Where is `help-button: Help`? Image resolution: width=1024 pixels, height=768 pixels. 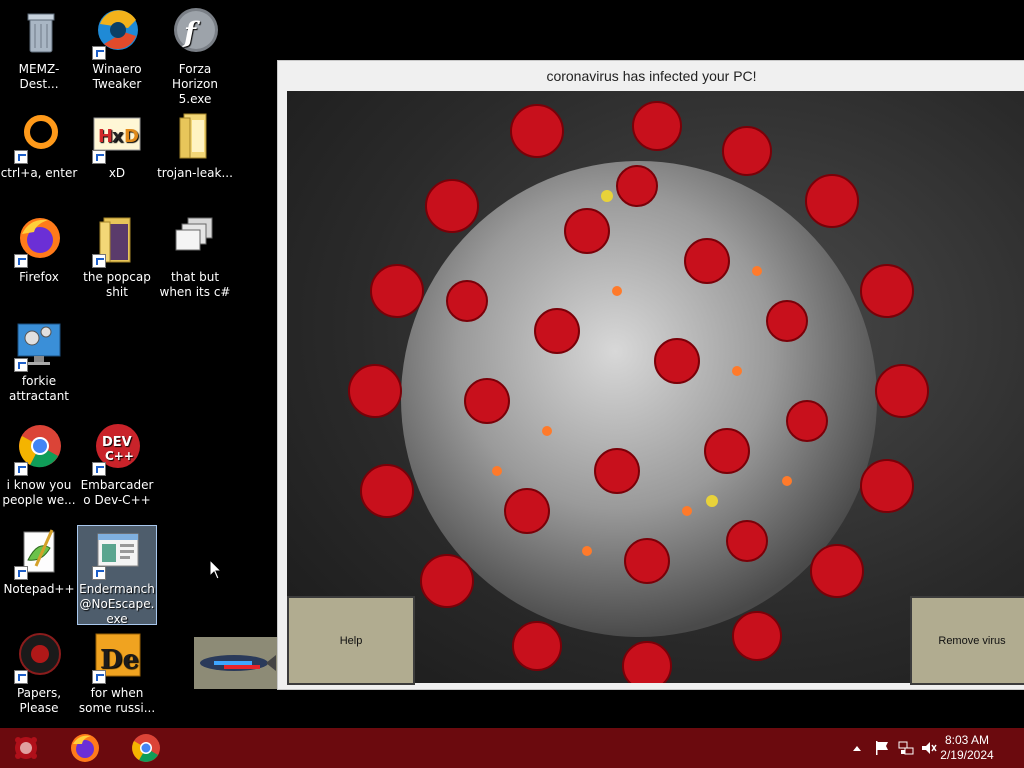
help-button: Help is located at coordinates (351, 640).